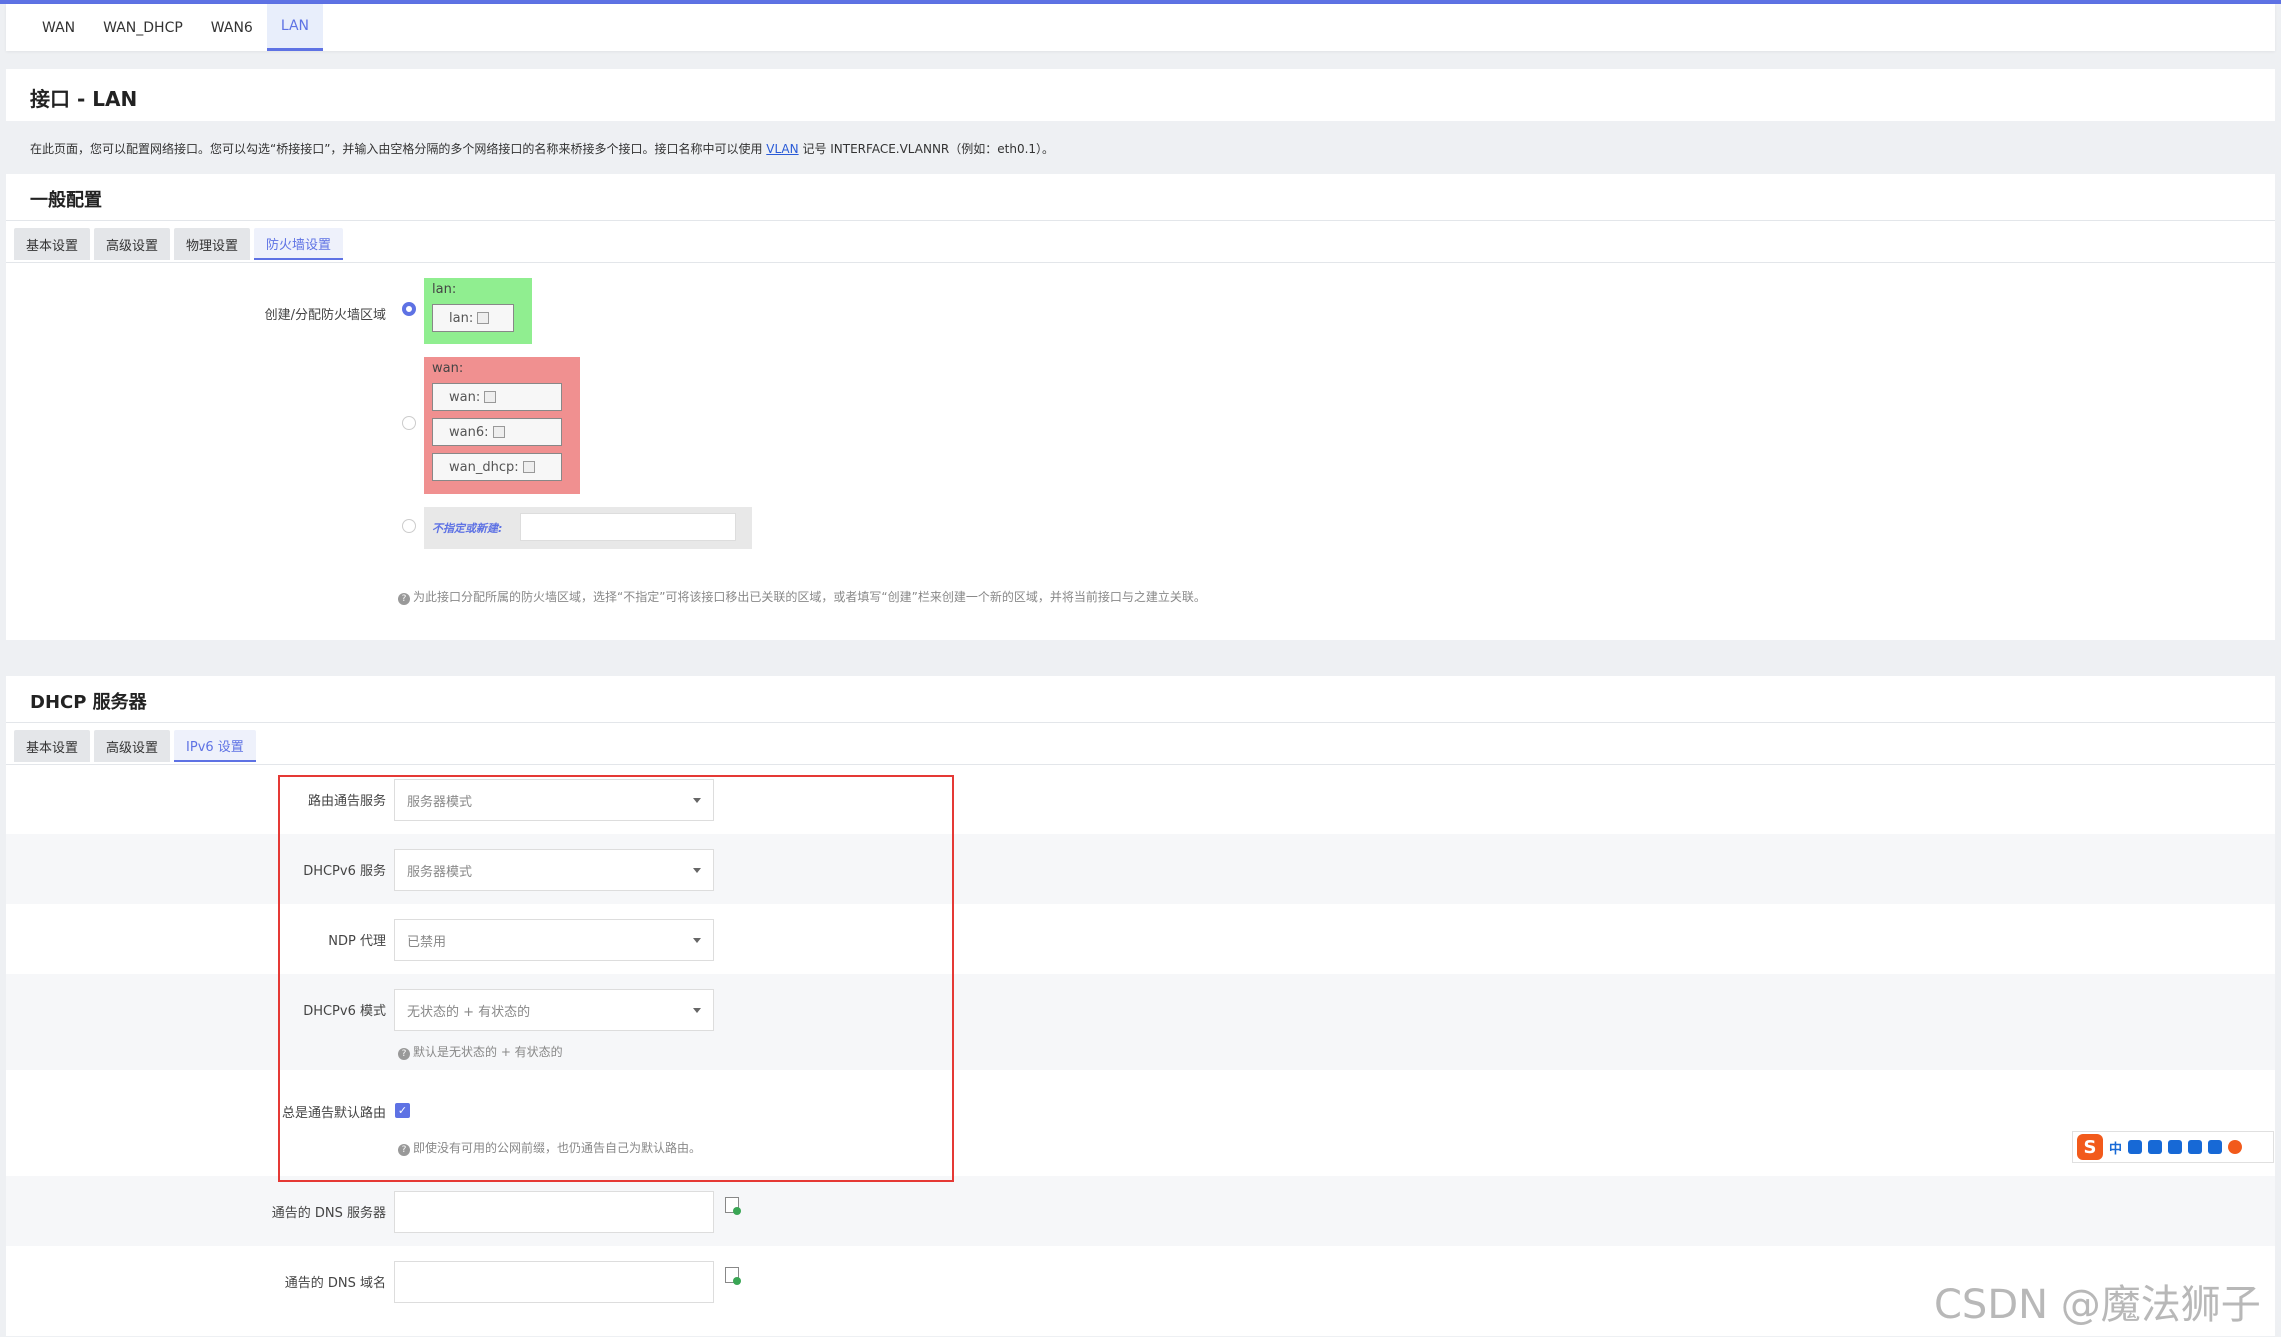  Describe the element at coordinates (212, 244) in the screenshot. I see `tab-physical-settings: 物理设置` at that location.